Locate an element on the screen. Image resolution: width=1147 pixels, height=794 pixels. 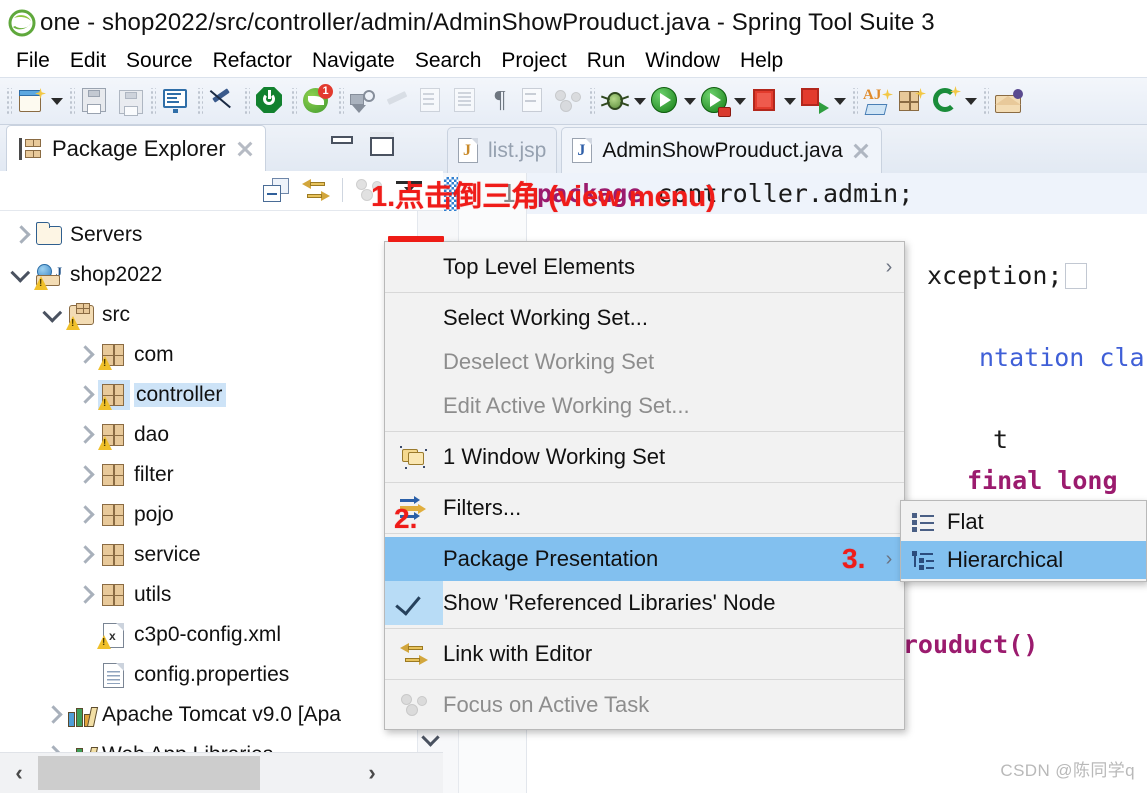
maximize-view-button is located at coordinates (382, 144).